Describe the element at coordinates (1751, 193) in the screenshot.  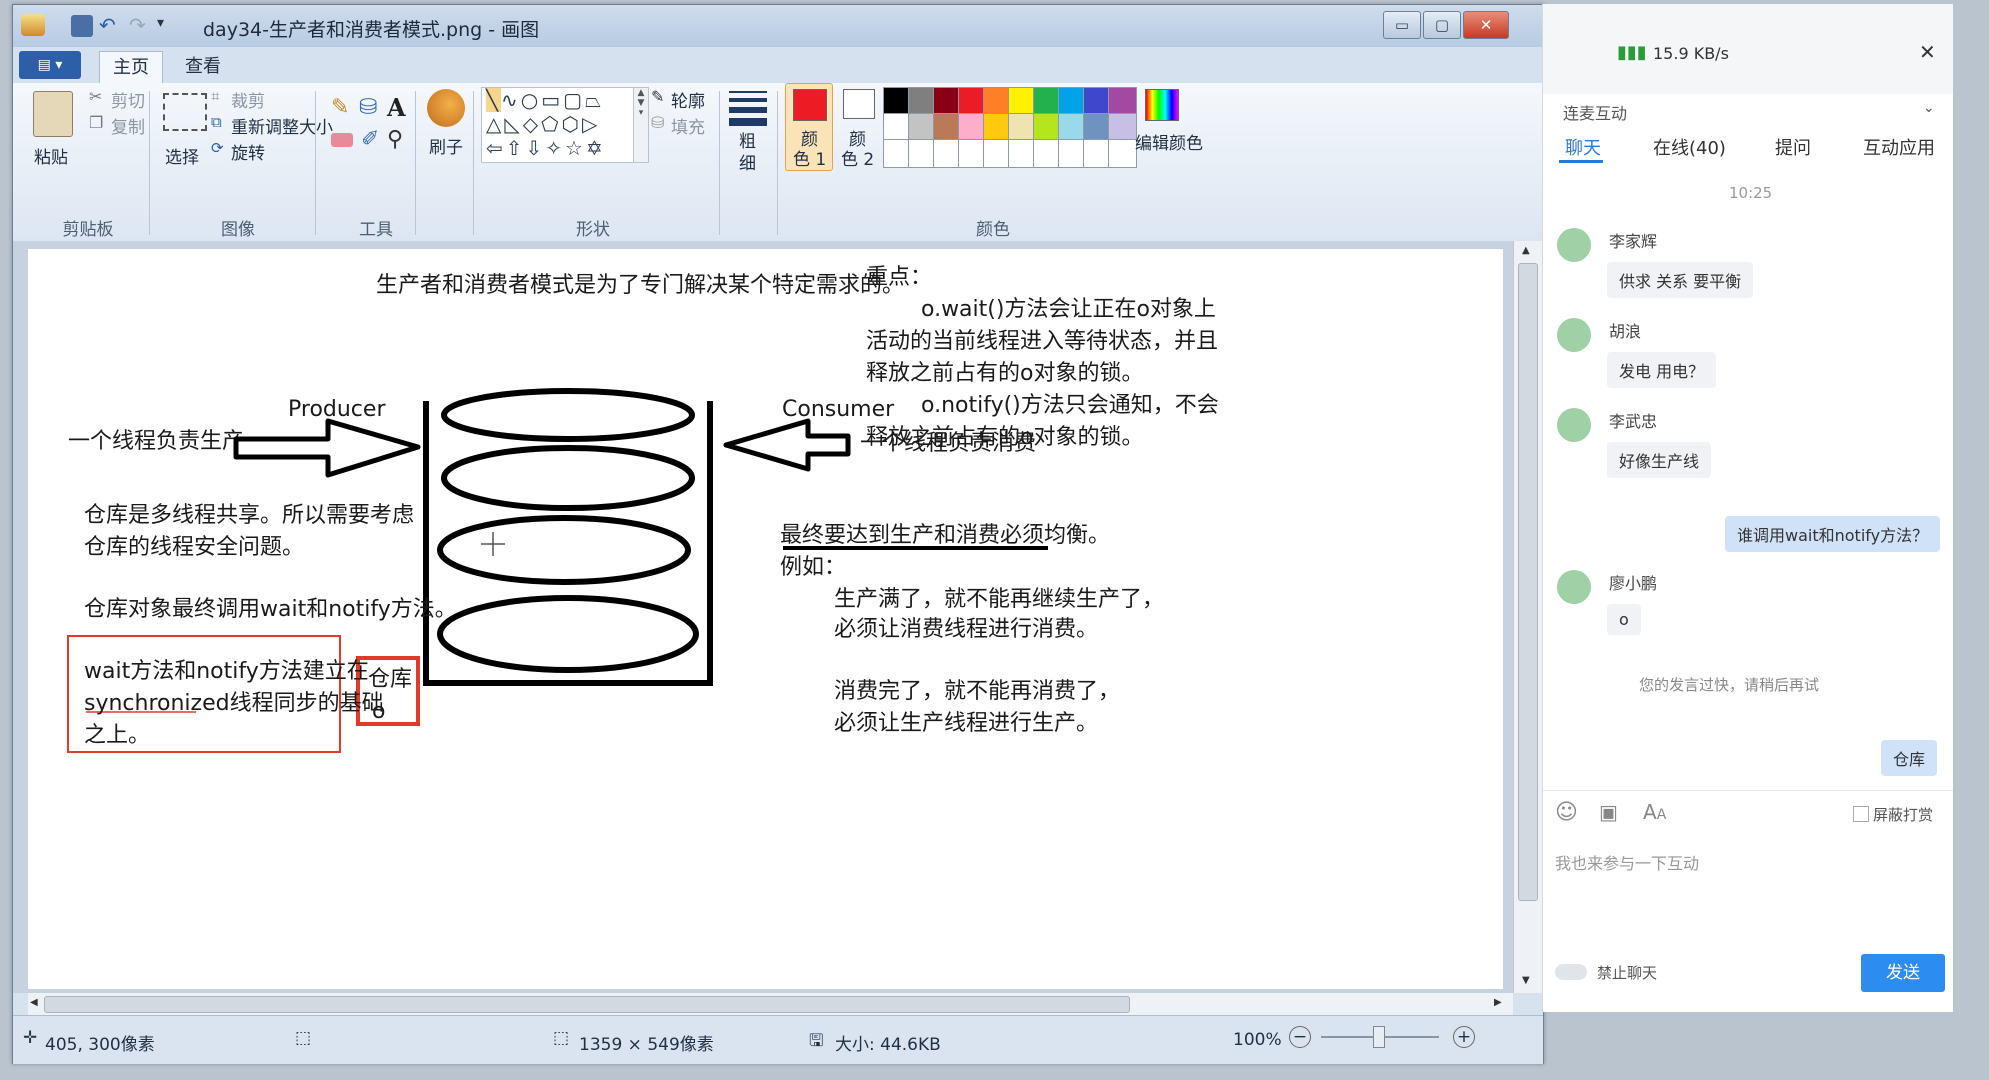
I see `time-stamp: 10:25` at that location.